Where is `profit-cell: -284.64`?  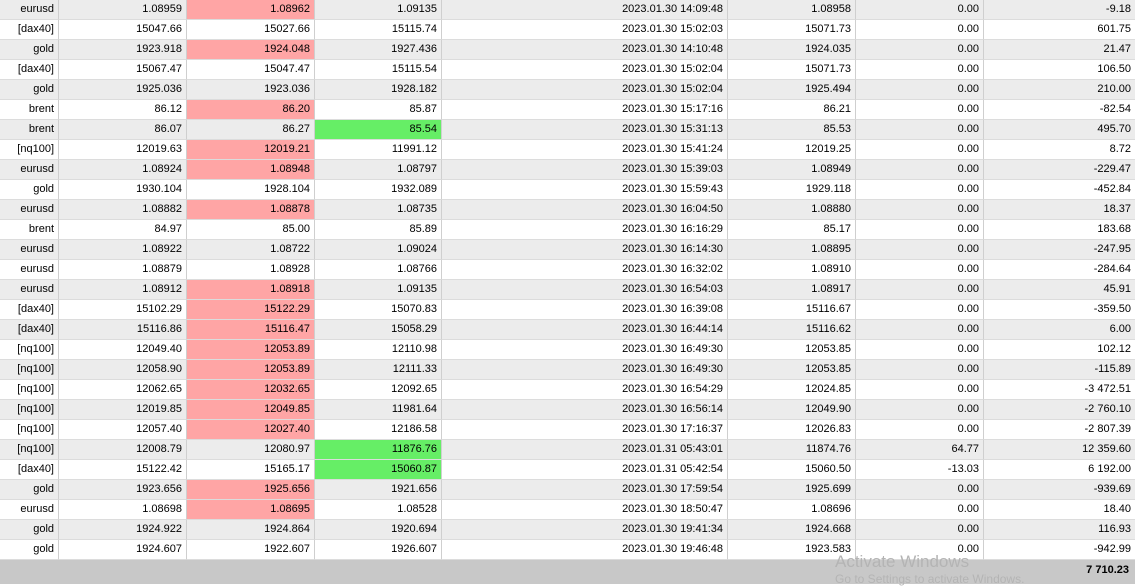
profit-cell: -284.64 is located at coordinates (1059, 270).